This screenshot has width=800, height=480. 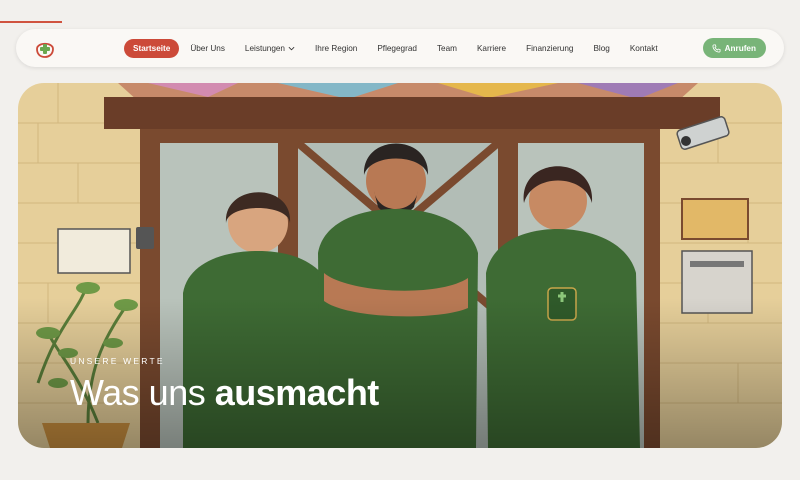 What do you see at coordinates (447, 48) in the screenshot?
I see `nav-team: Team` at bounding box center [447, 48].